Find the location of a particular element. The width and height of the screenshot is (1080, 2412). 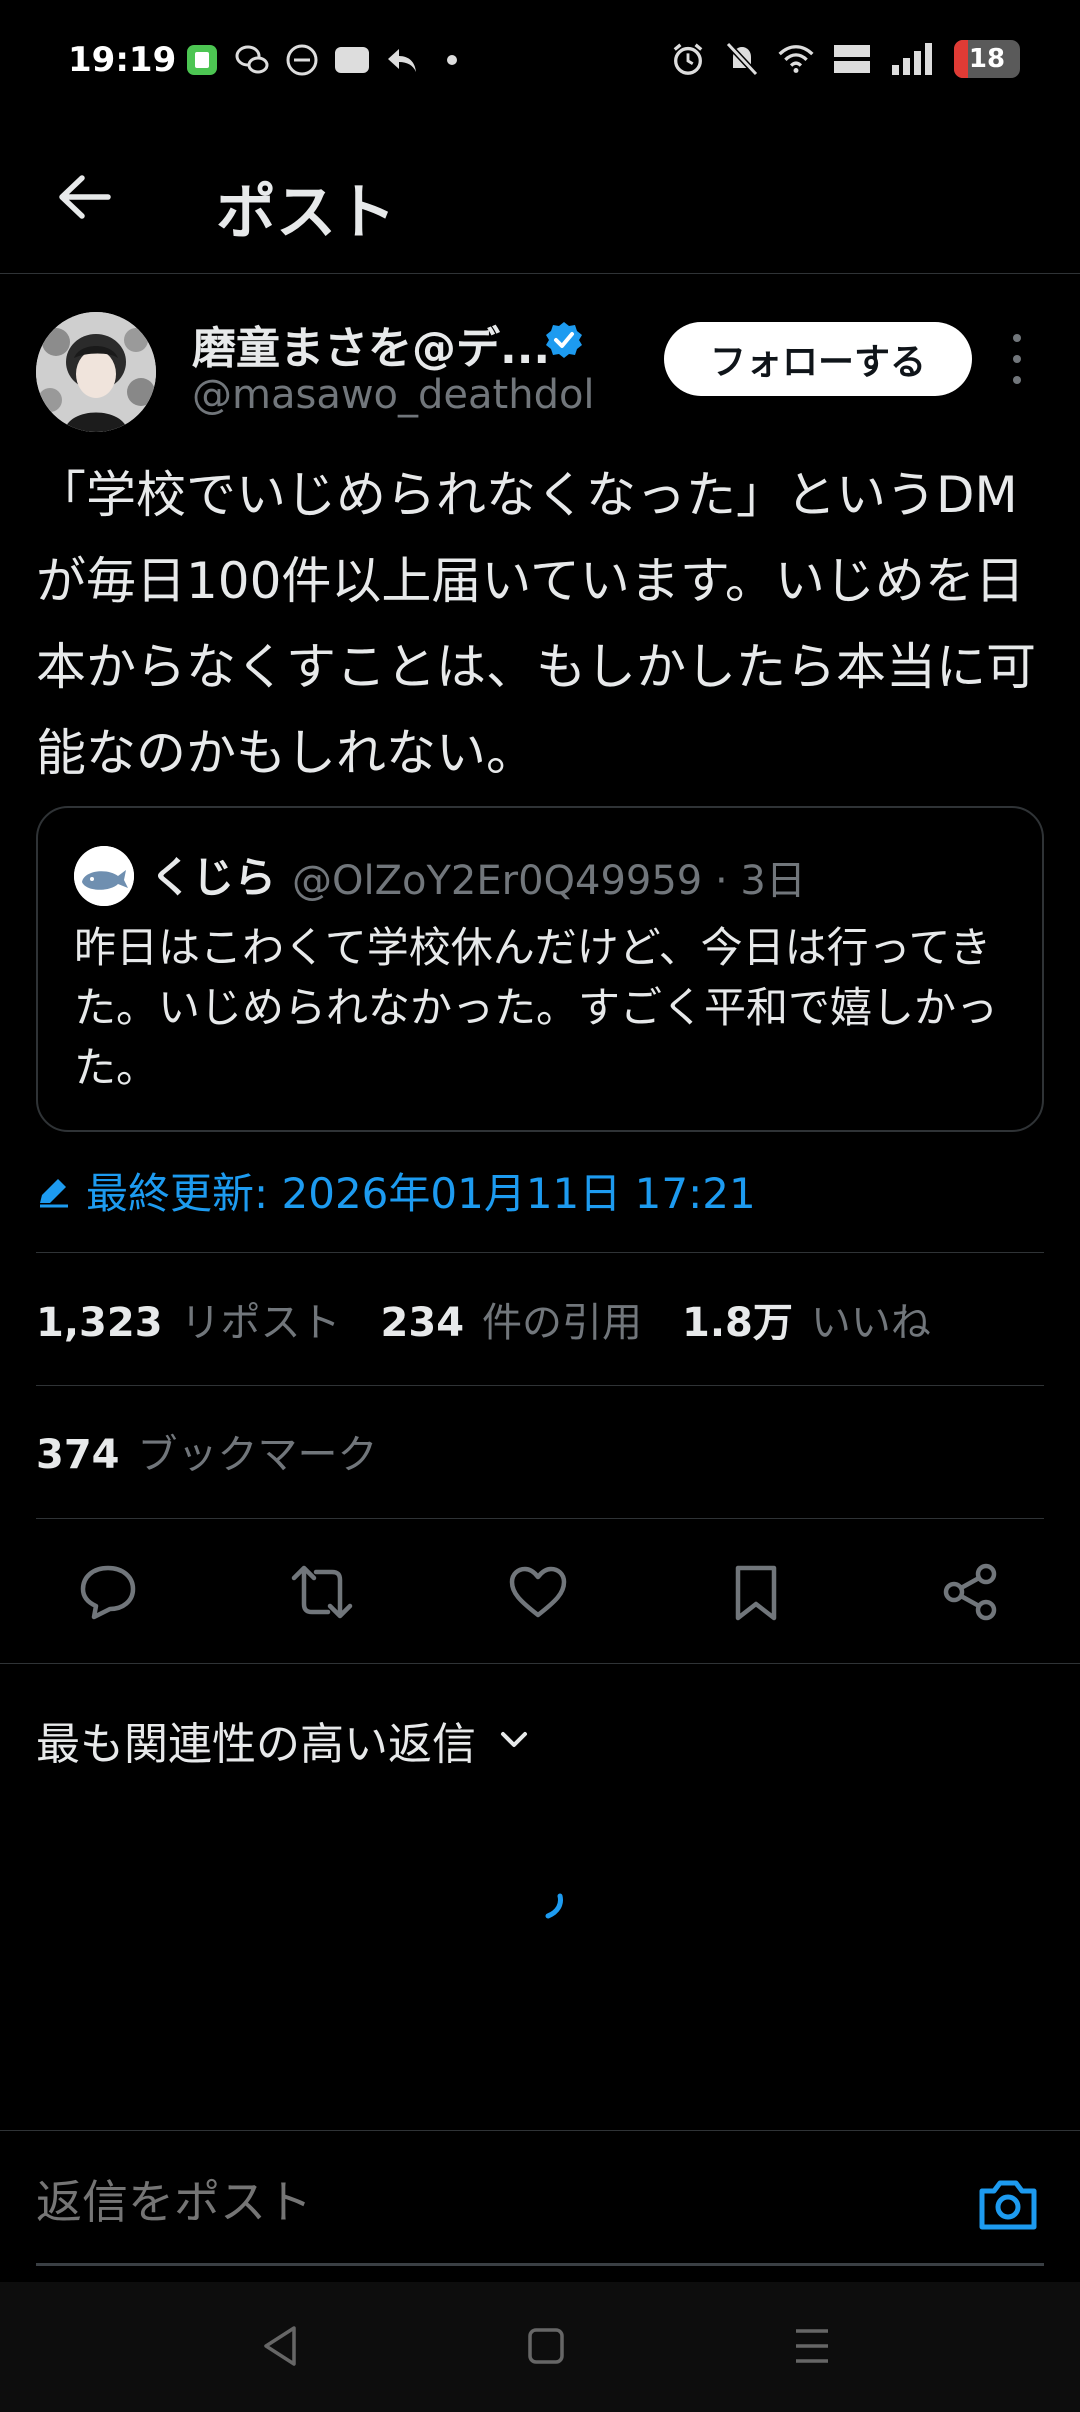

verified-badge-icon is located at coordinates (564, 340).